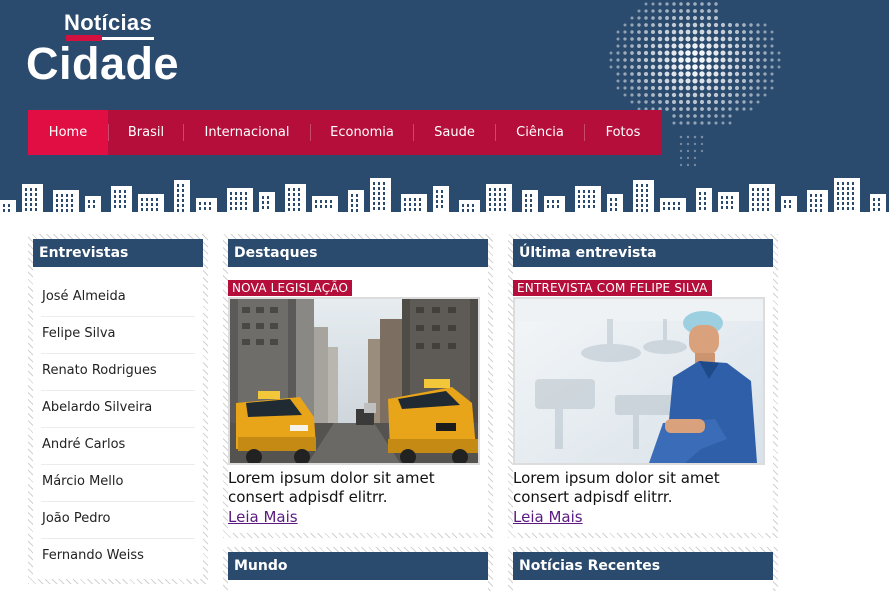  Describe the element at coordinates (118, 483) in the screenshot. I see `list-item: Márcio Mello` at that location.